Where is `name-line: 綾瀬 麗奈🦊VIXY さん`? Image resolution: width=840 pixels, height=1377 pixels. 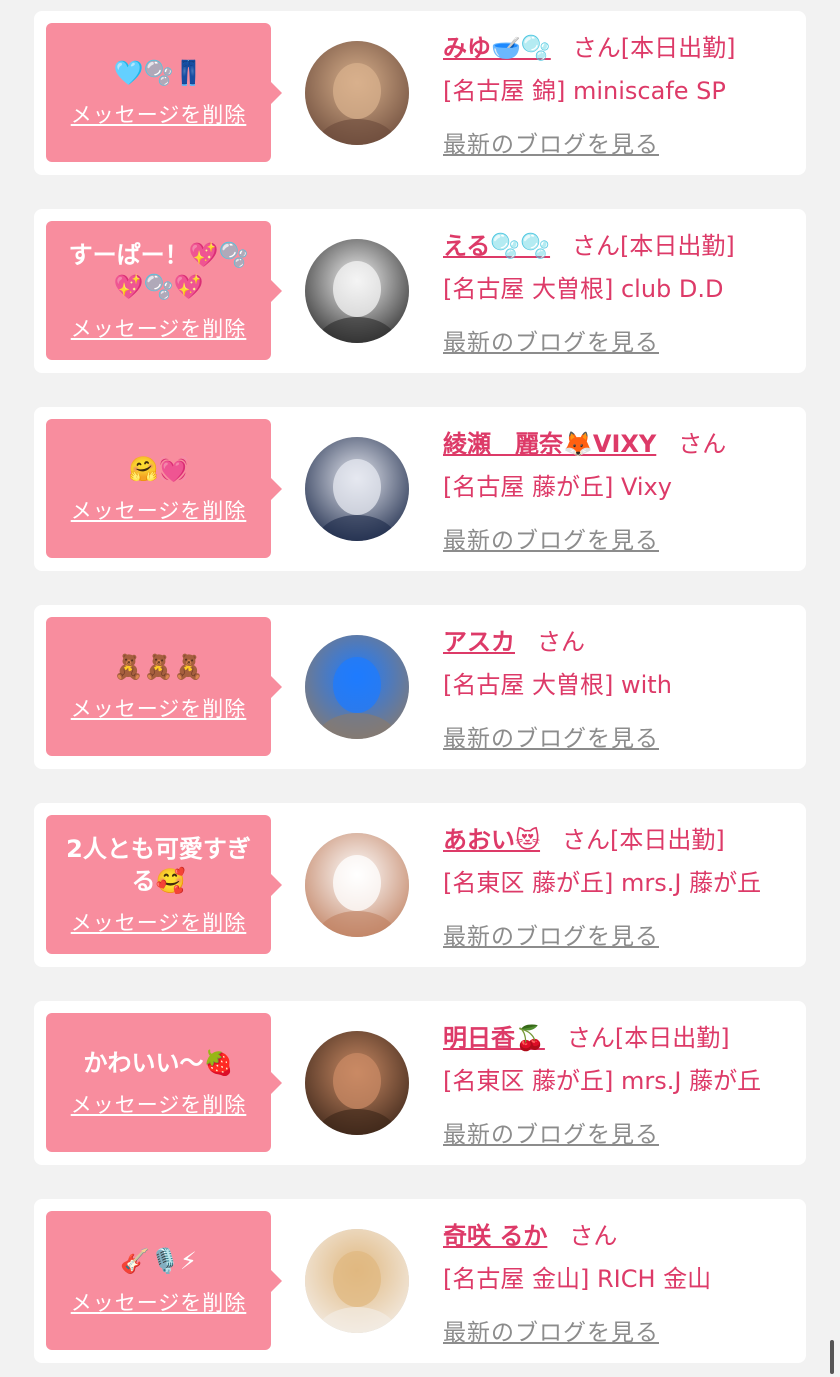 name-line: 綾瀬 麗奈🦊VIXY さん is located at coordinates (620, 444).